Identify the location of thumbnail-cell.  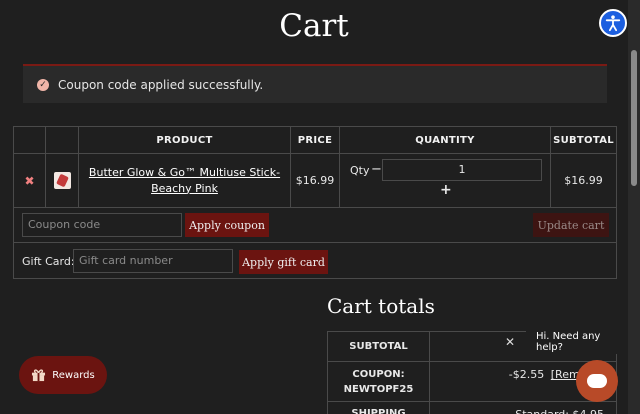
(62, 180).